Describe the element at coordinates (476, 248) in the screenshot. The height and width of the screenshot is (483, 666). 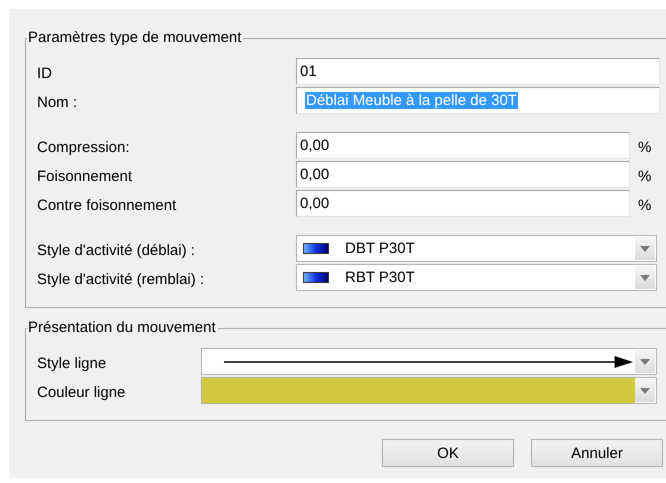
I see `style-dropdown: DBT P30T` at that location.